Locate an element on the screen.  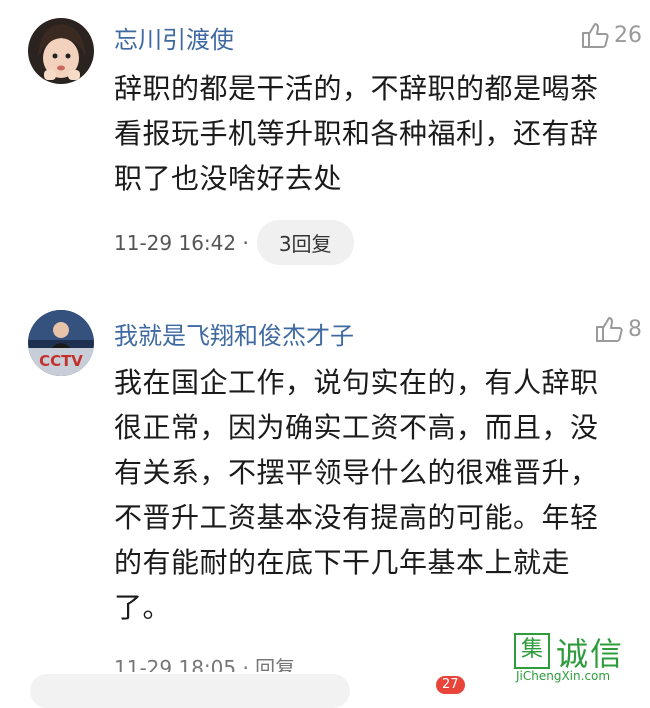
watermark-url: JiChengXin.com is located at coordinates (563, 676).